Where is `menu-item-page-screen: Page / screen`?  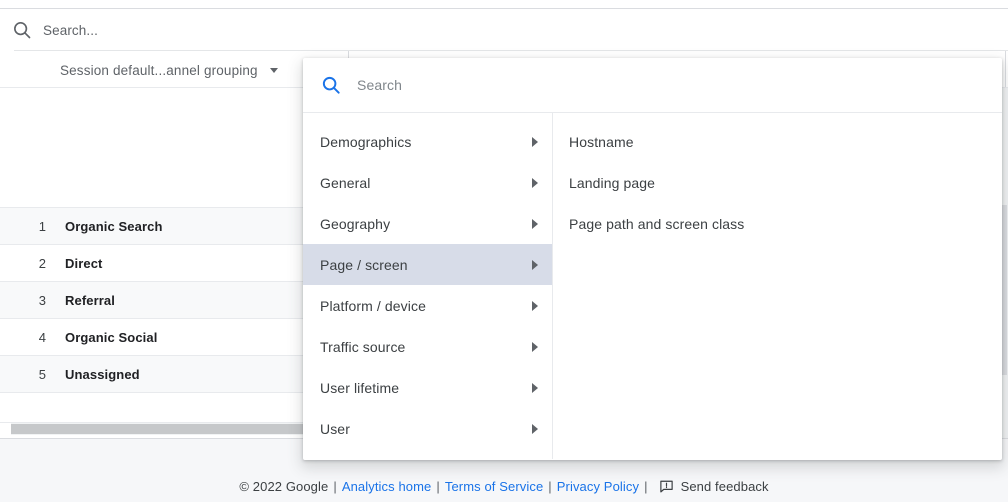
menu-item-page-screen: Page / screen is located at coordinates (427, 264).